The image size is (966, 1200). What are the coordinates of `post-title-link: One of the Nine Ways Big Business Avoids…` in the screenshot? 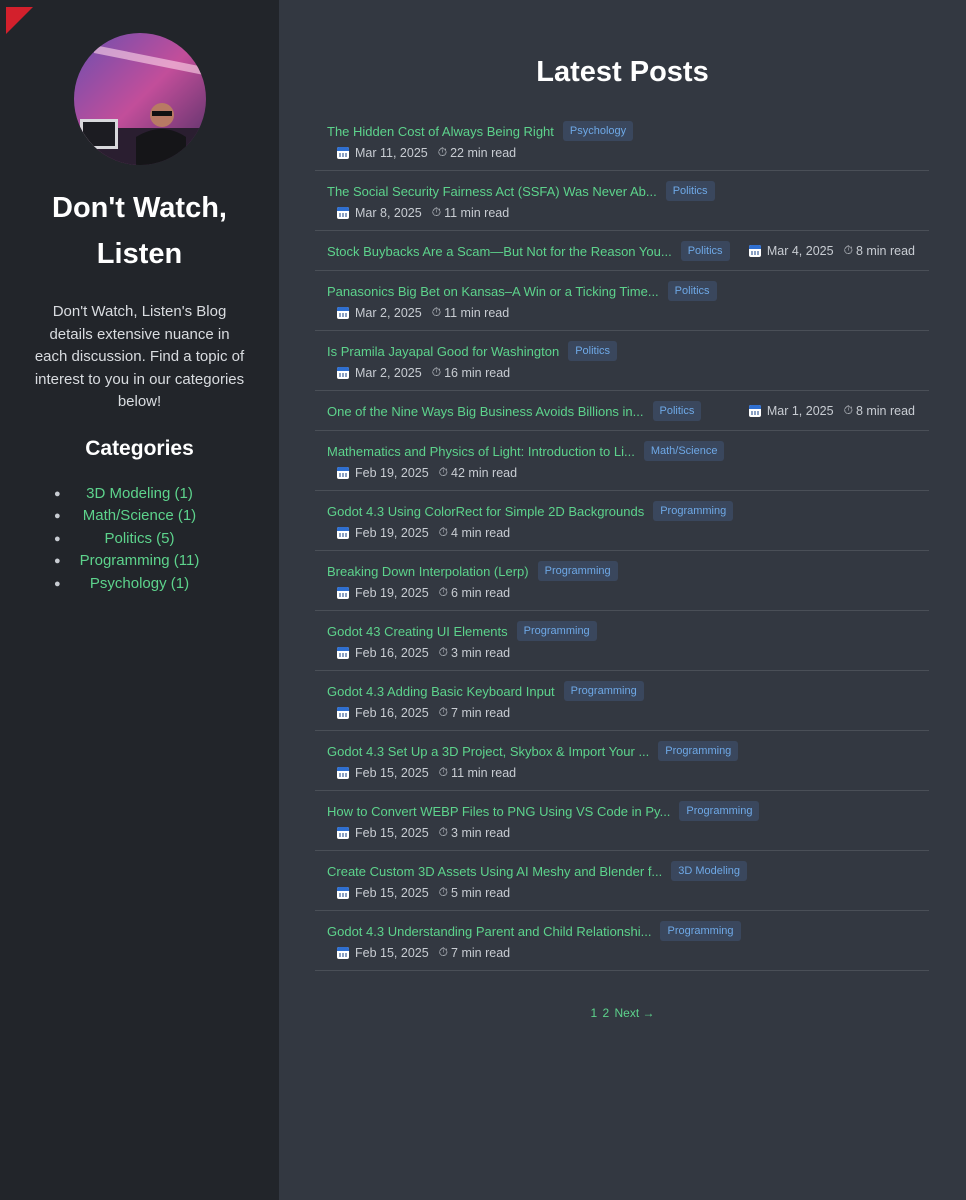 It's located at (485, 411).